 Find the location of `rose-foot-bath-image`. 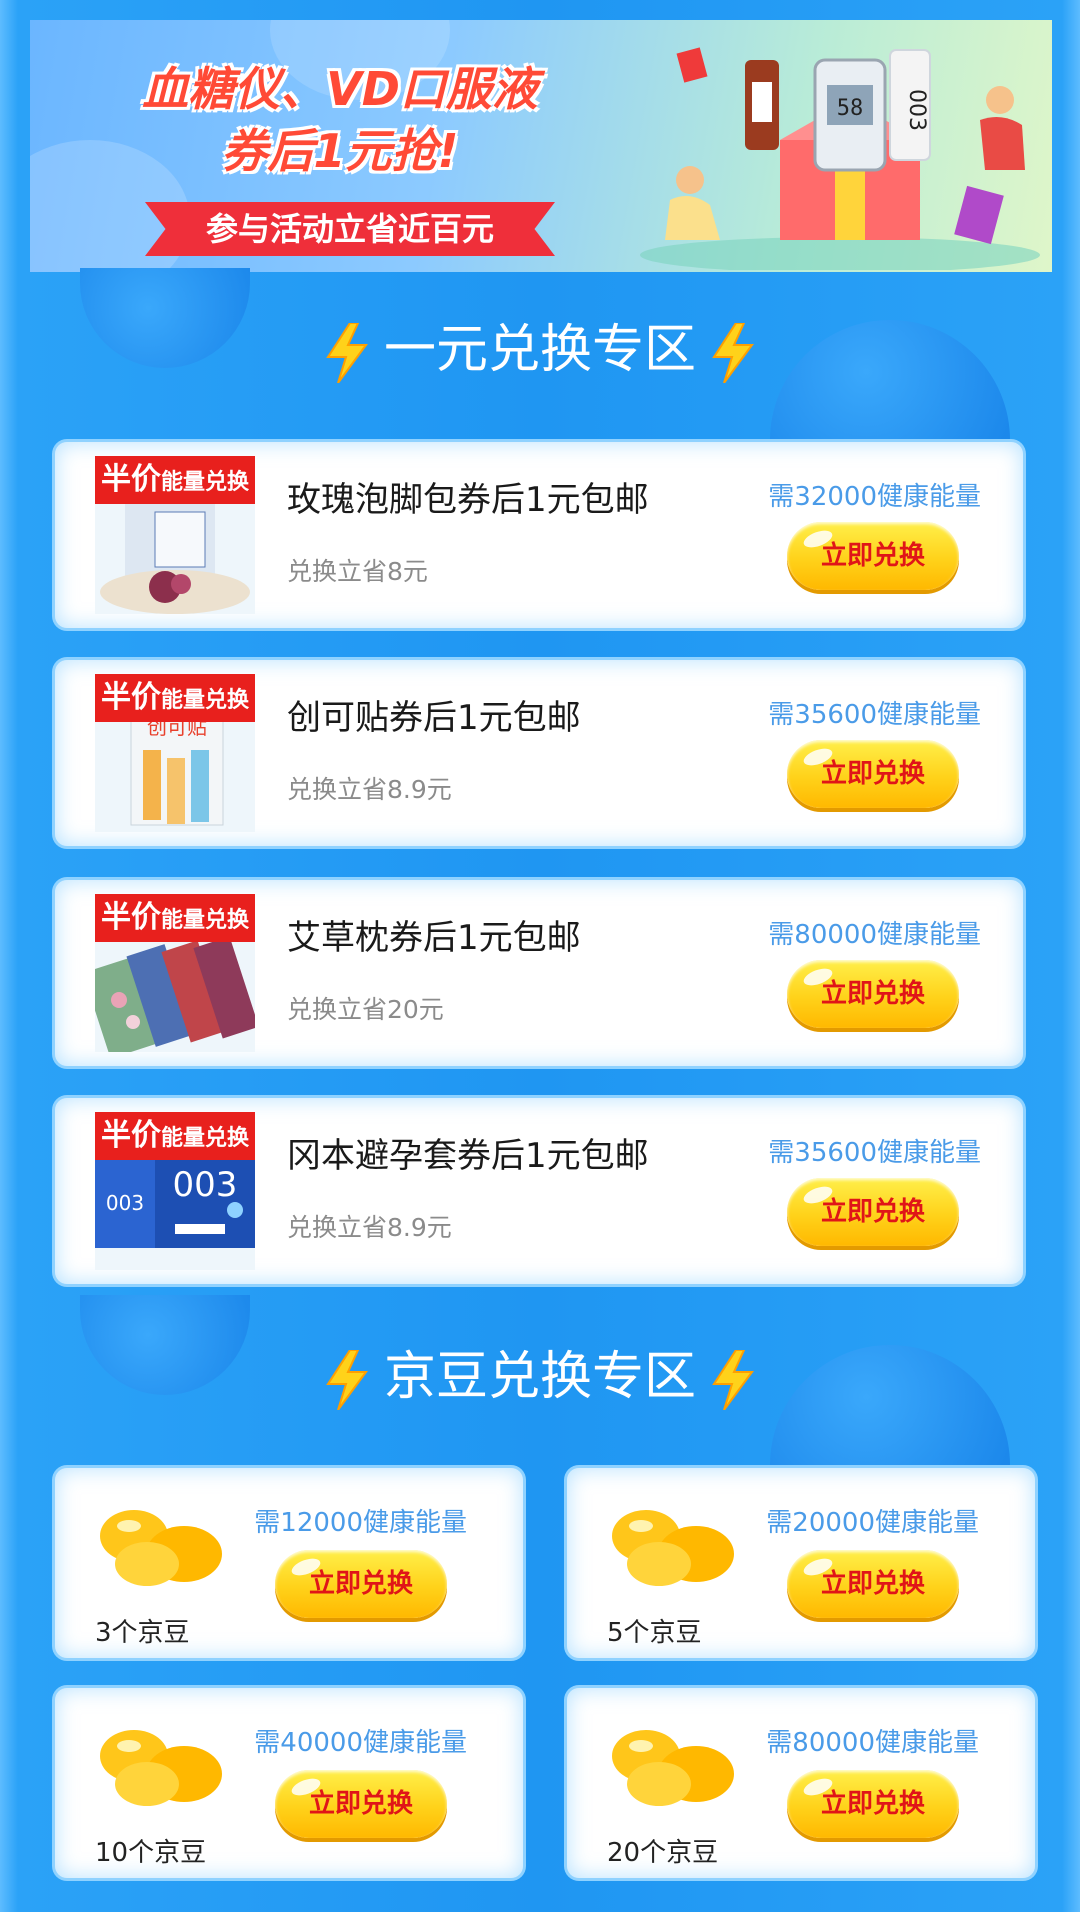

rose-foot-bath-image is located at coordinates (175, 558).